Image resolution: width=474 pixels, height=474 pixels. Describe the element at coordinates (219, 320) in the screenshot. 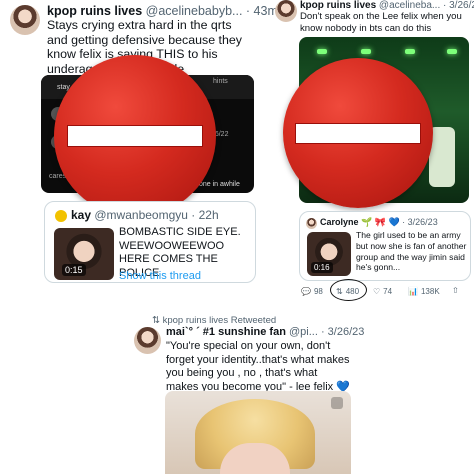

I see `retweeted-label: kpop ruins lives Retweeted` at that location.